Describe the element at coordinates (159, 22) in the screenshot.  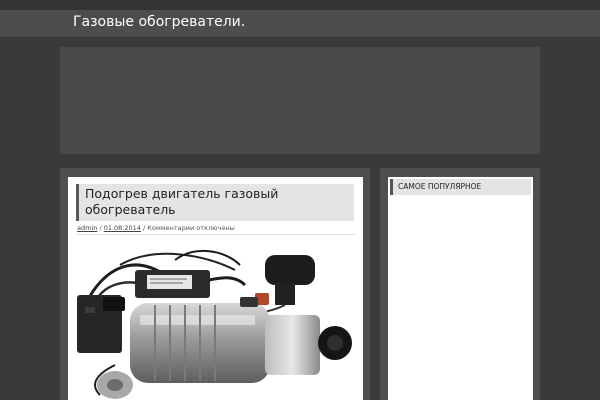
I see `site-title: Газовые обогреватели.` at that location.